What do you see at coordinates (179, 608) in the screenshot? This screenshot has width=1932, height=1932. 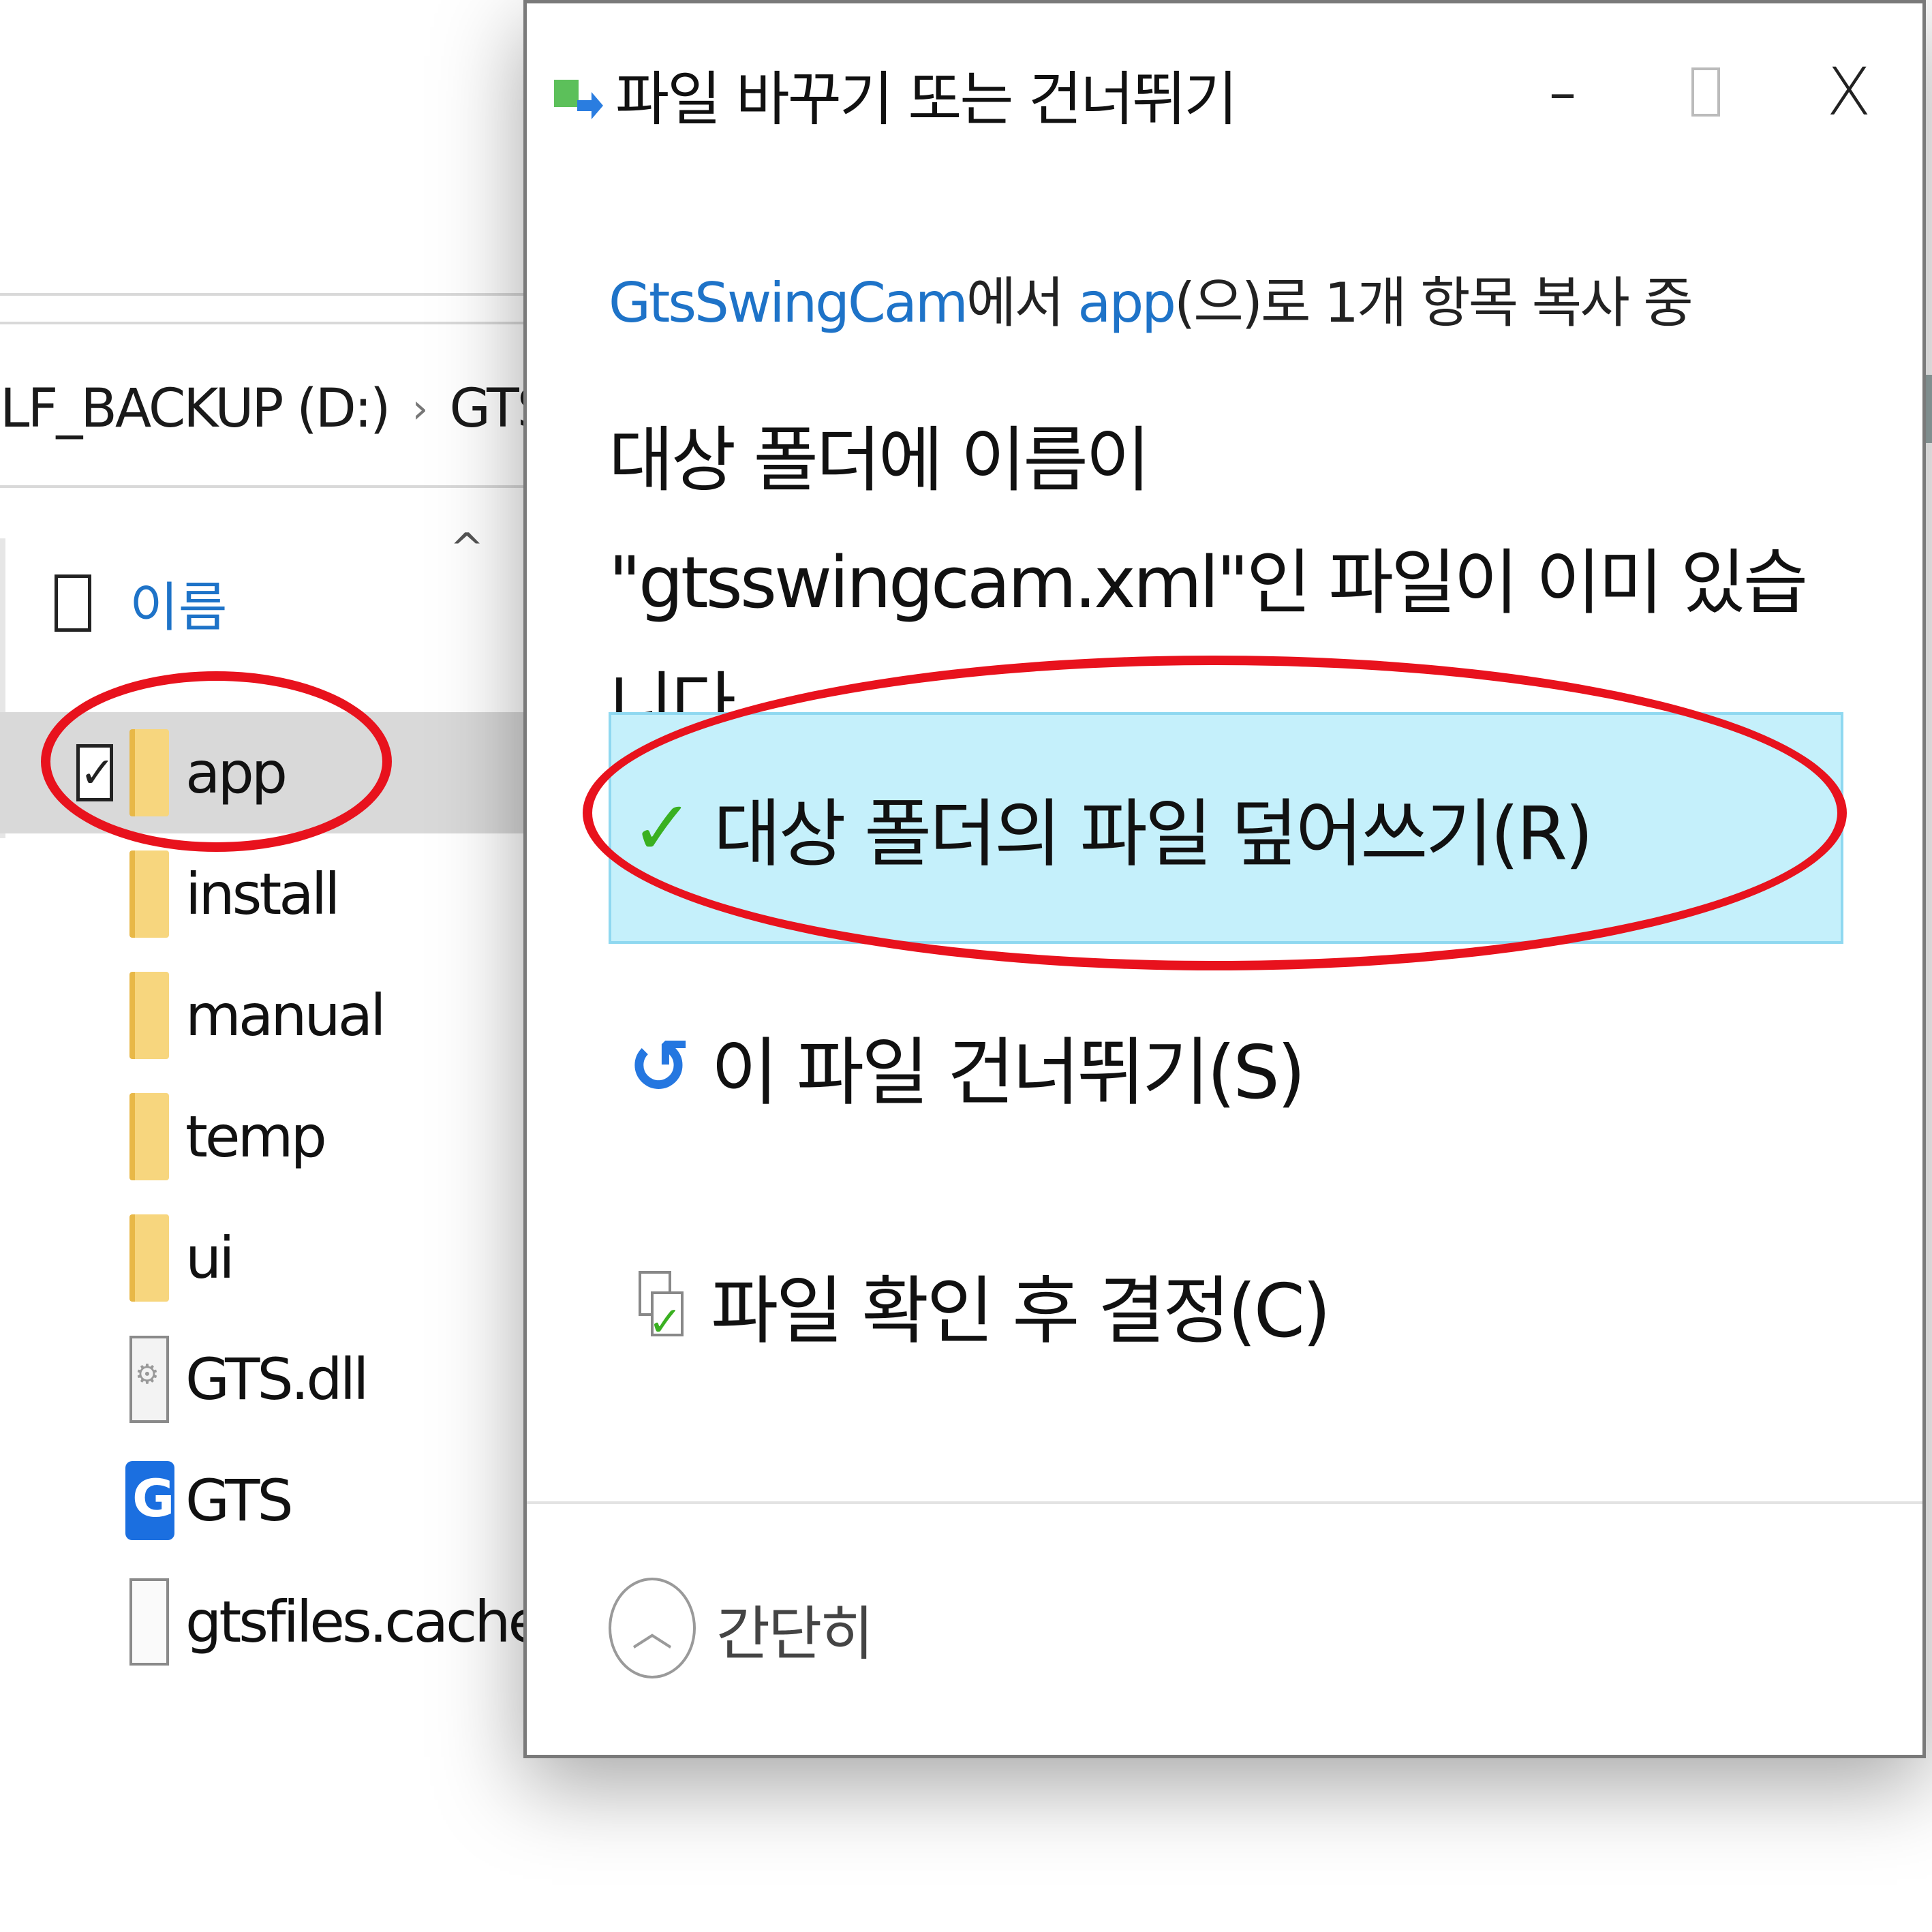 I see `name-column-label: 이름` at bounding box center [179, 608].